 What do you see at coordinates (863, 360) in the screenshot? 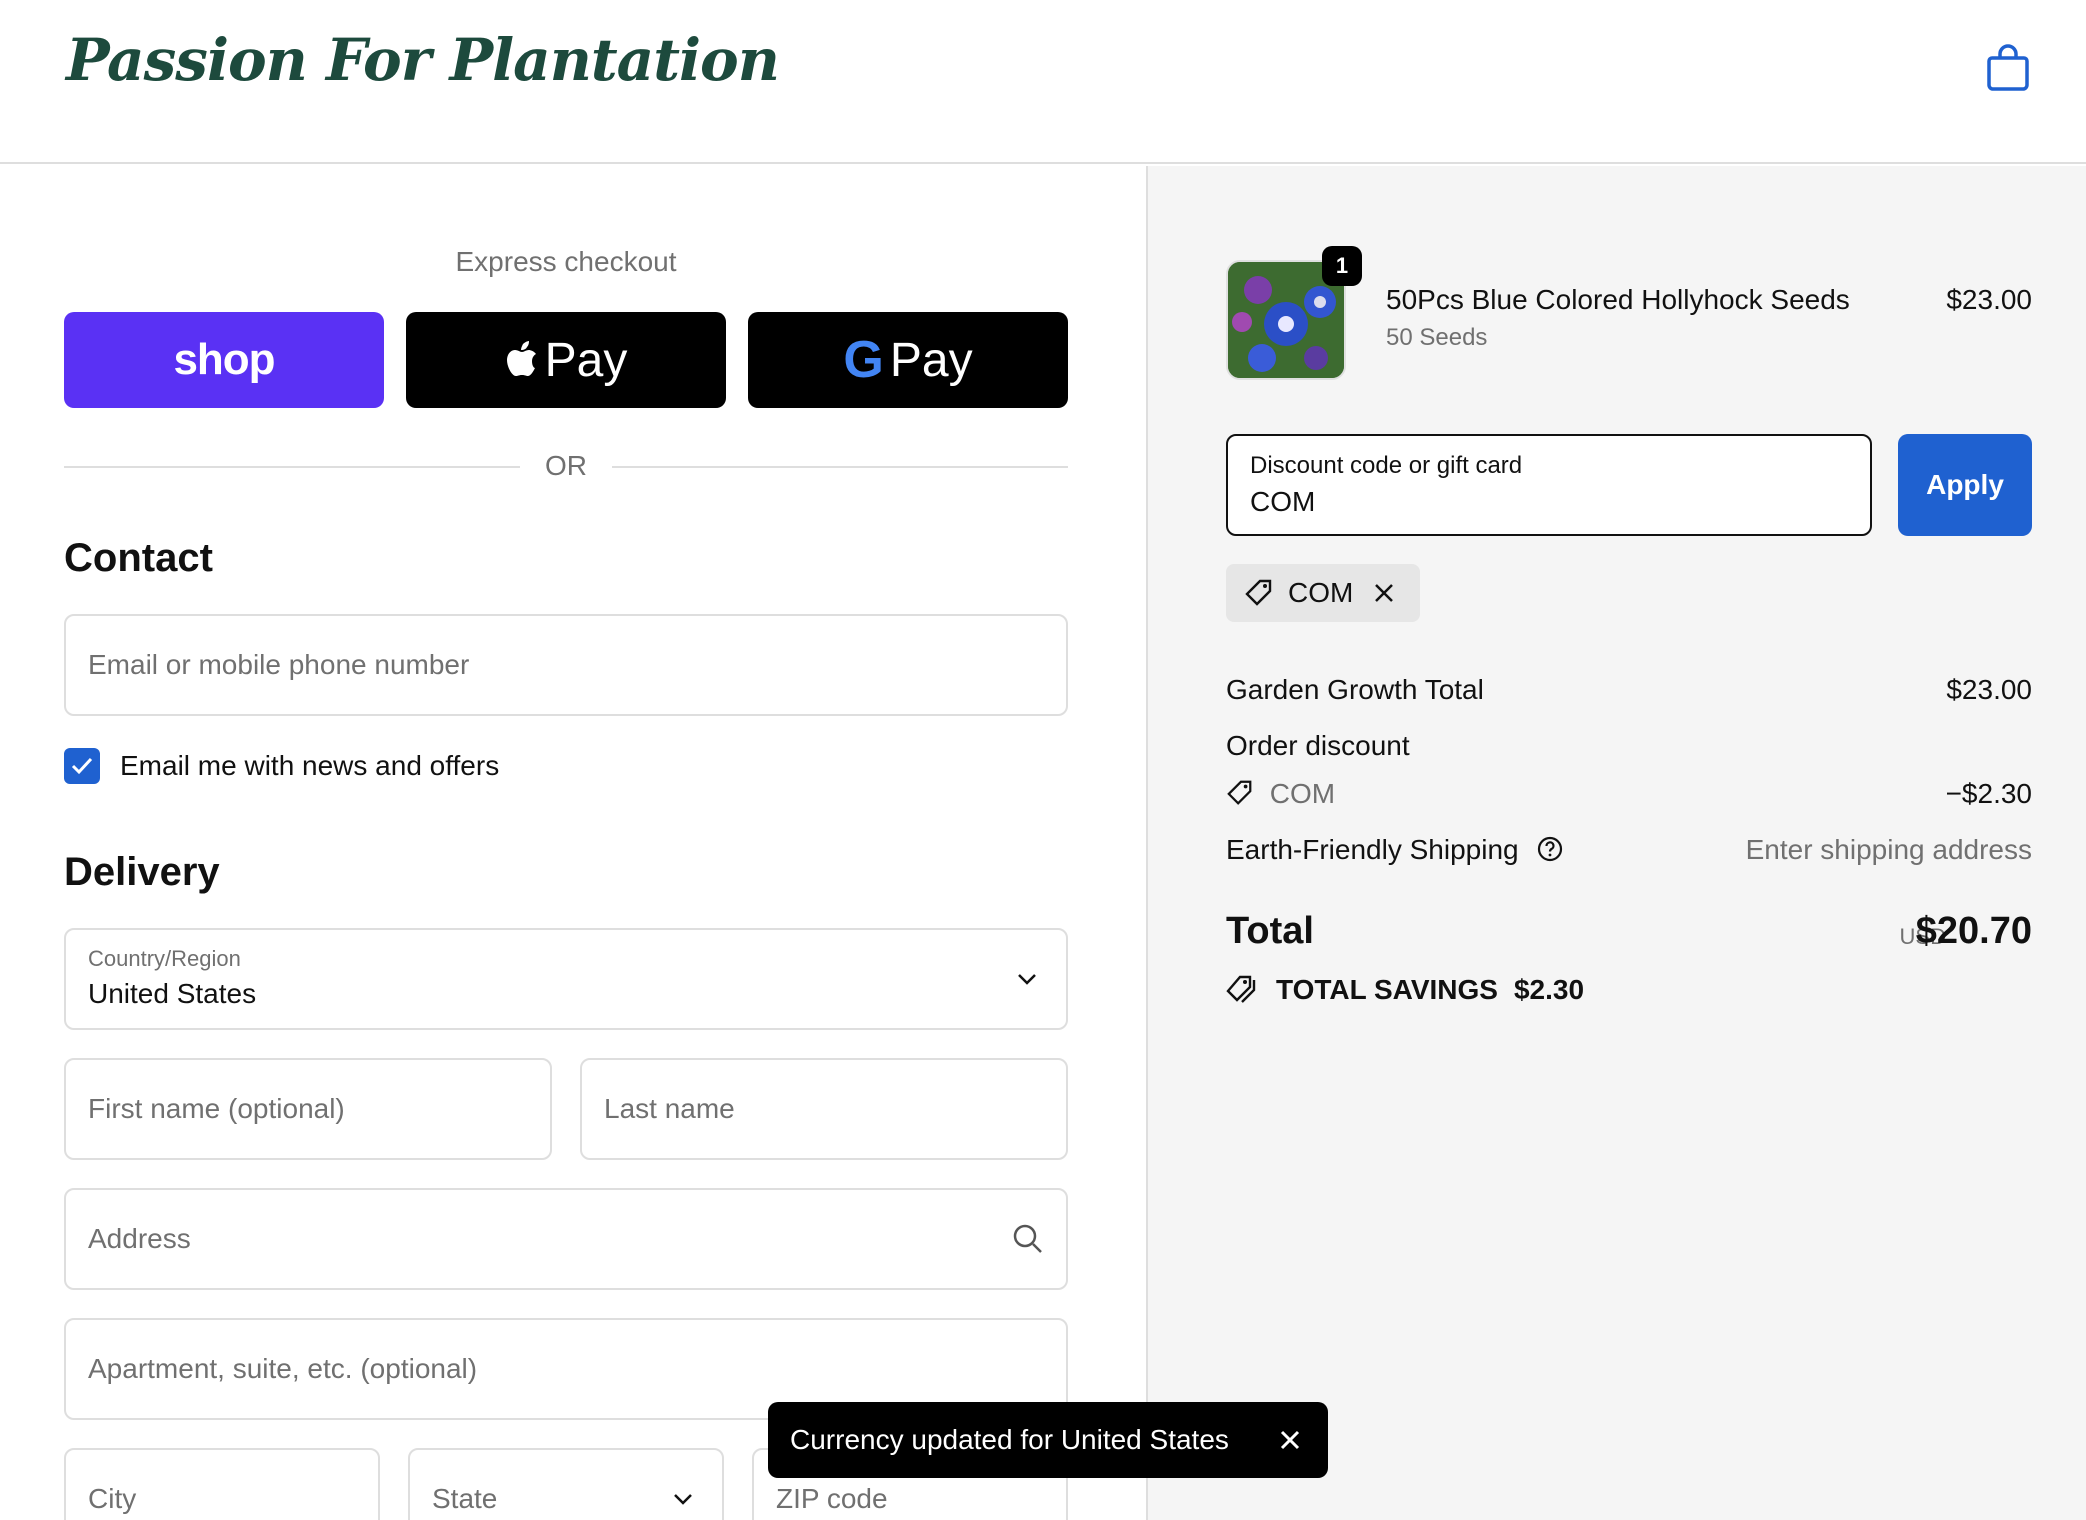
I see `google-g-icon: G` at bounding box center [863, 360].